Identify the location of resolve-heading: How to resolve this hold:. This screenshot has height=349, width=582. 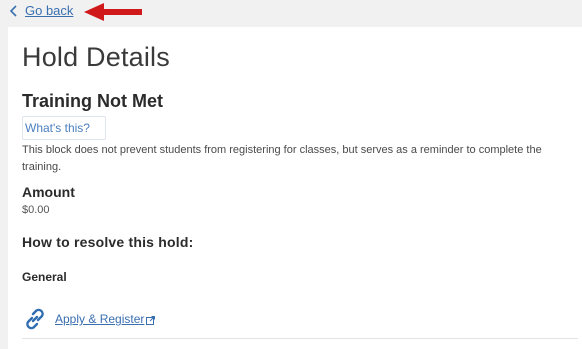
(108, 242).